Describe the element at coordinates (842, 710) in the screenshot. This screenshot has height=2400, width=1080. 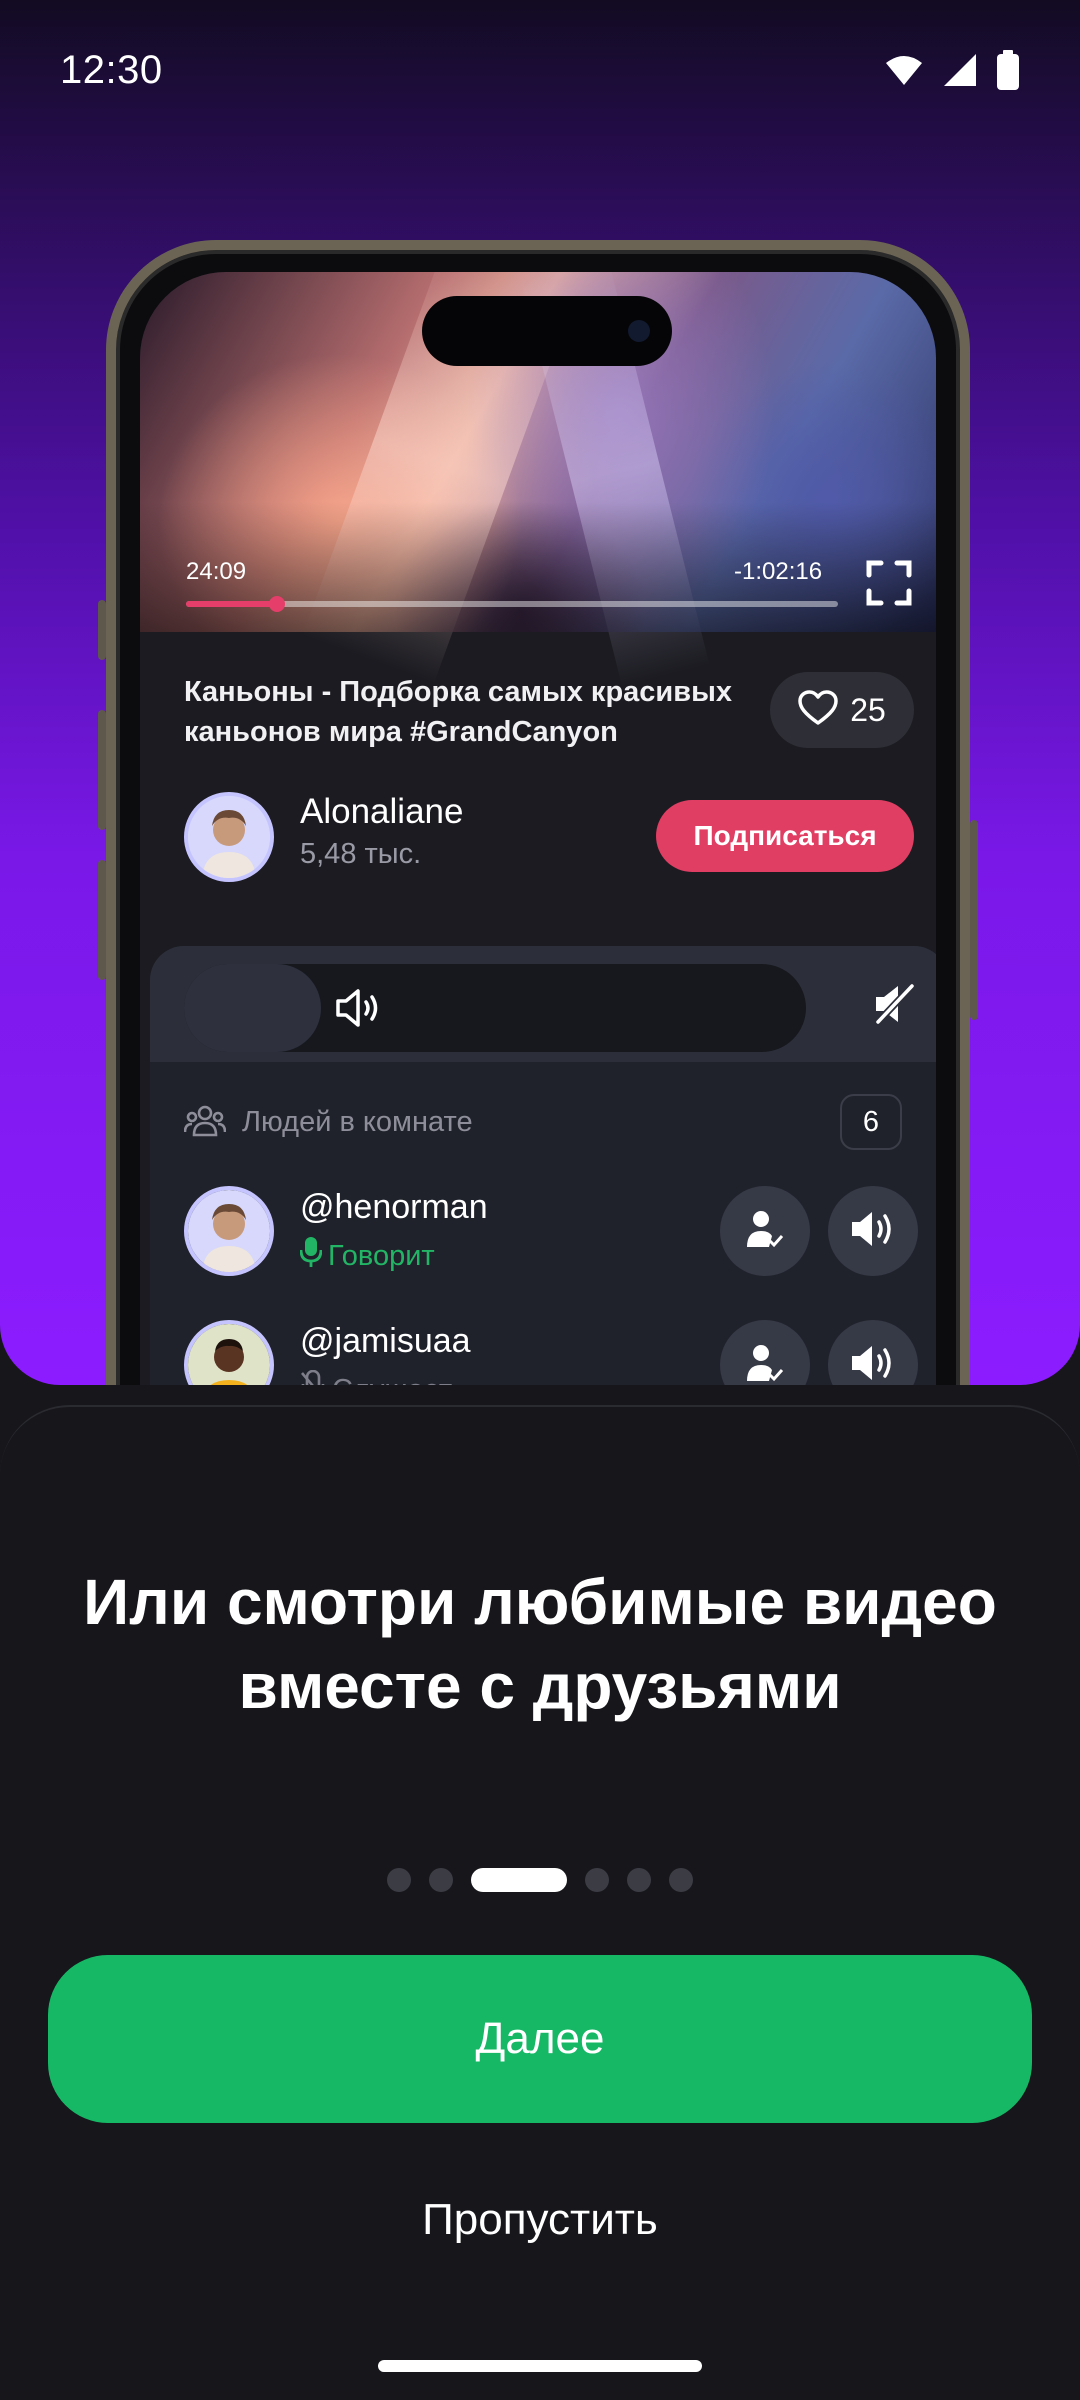
I see `like-button: 25` at that location.